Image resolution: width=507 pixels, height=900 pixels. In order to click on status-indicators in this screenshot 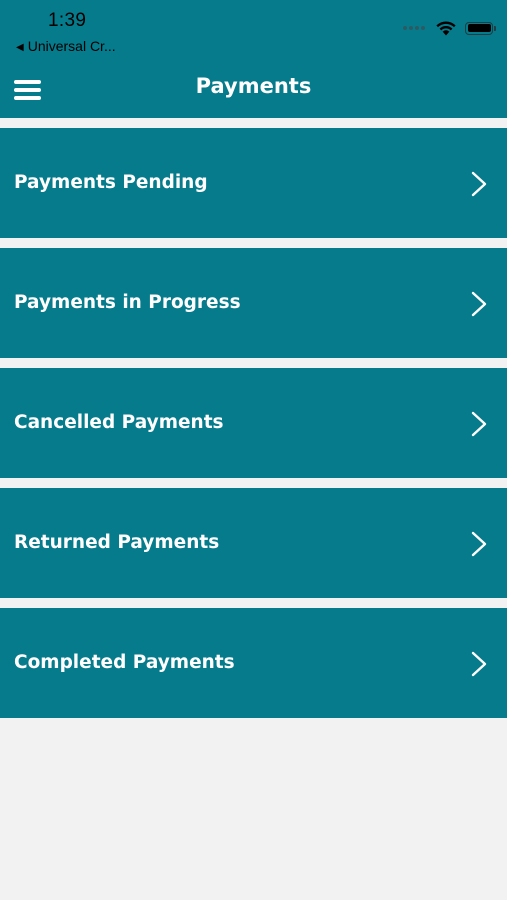, I will do `click(449, 28)`.